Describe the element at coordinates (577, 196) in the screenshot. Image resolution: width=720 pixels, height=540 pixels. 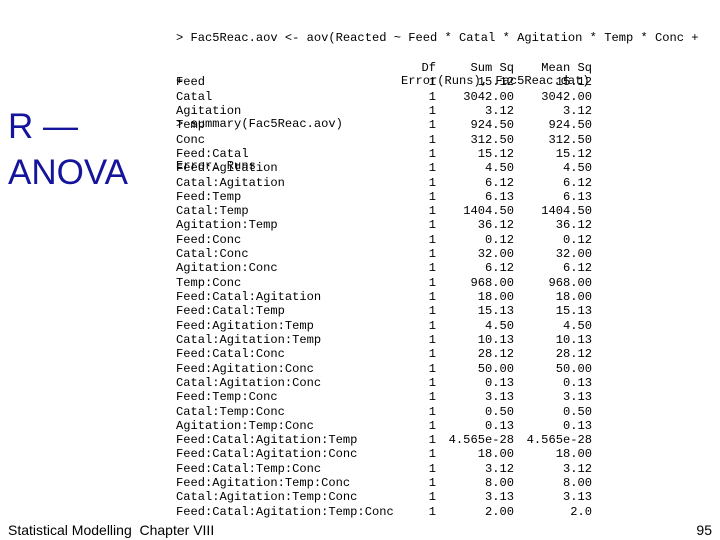
I see `cell-mean-sq: 6.13` at that location.